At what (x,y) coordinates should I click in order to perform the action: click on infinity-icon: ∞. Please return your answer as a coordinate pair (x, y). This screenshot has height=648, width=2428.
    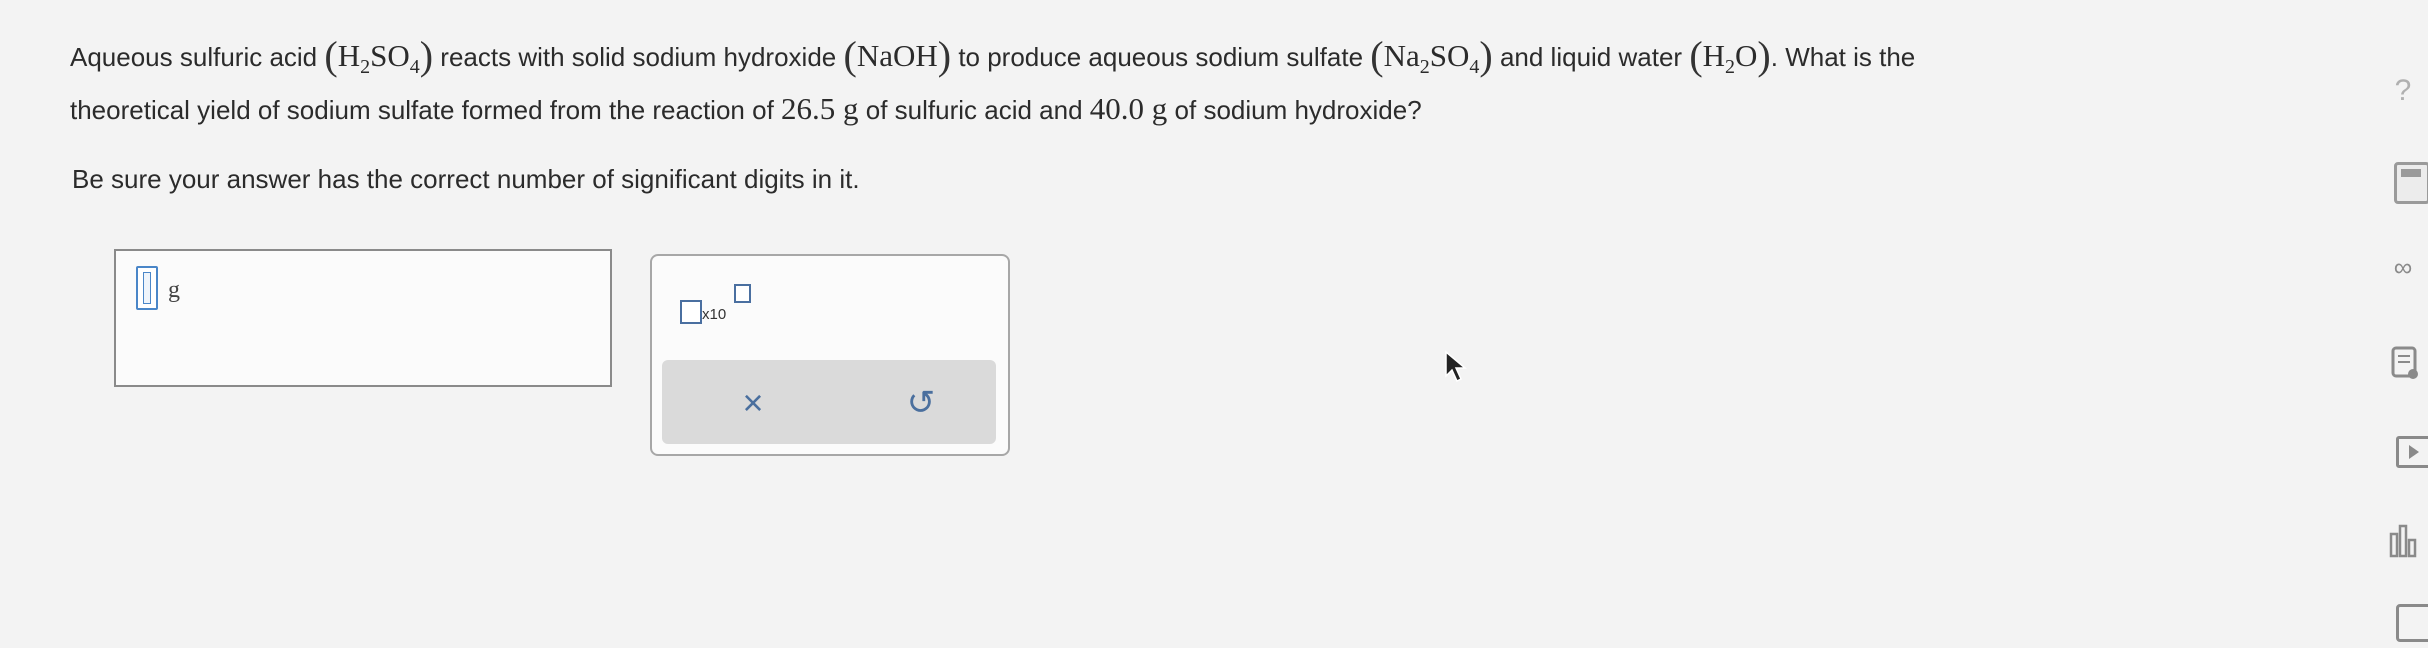
    Looking at the image, I should click on (2403, 267).